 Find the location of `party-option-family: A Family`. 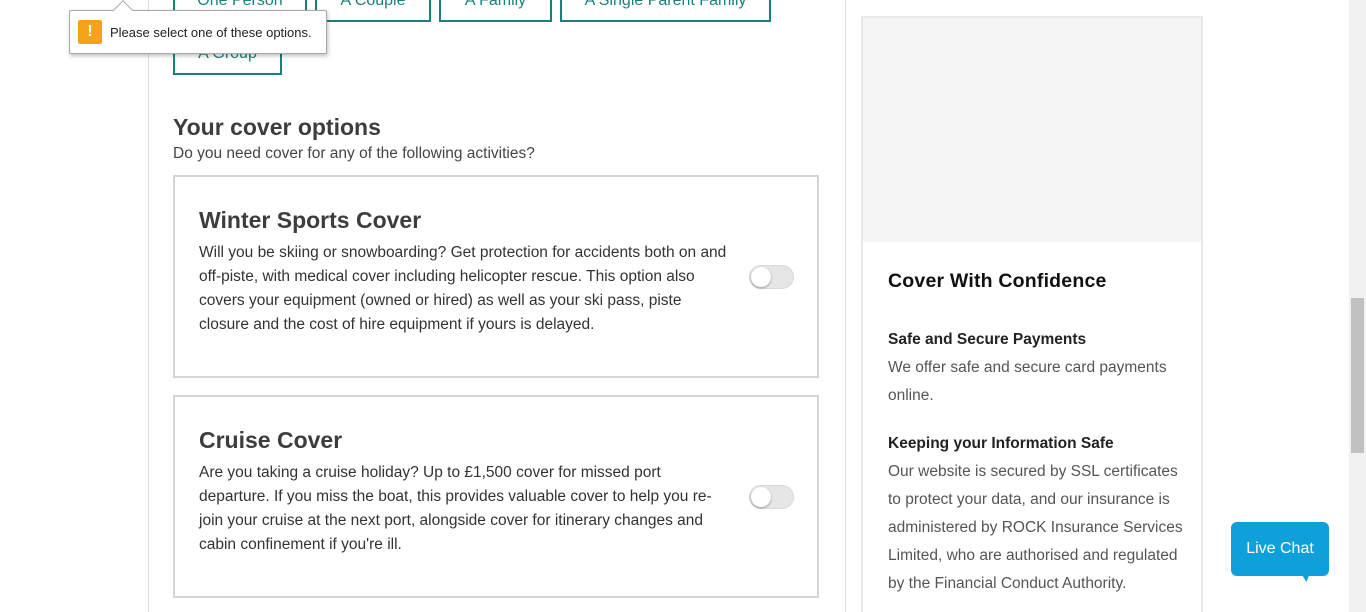

party-option-family: A Family is located at coordinates (495, 11).